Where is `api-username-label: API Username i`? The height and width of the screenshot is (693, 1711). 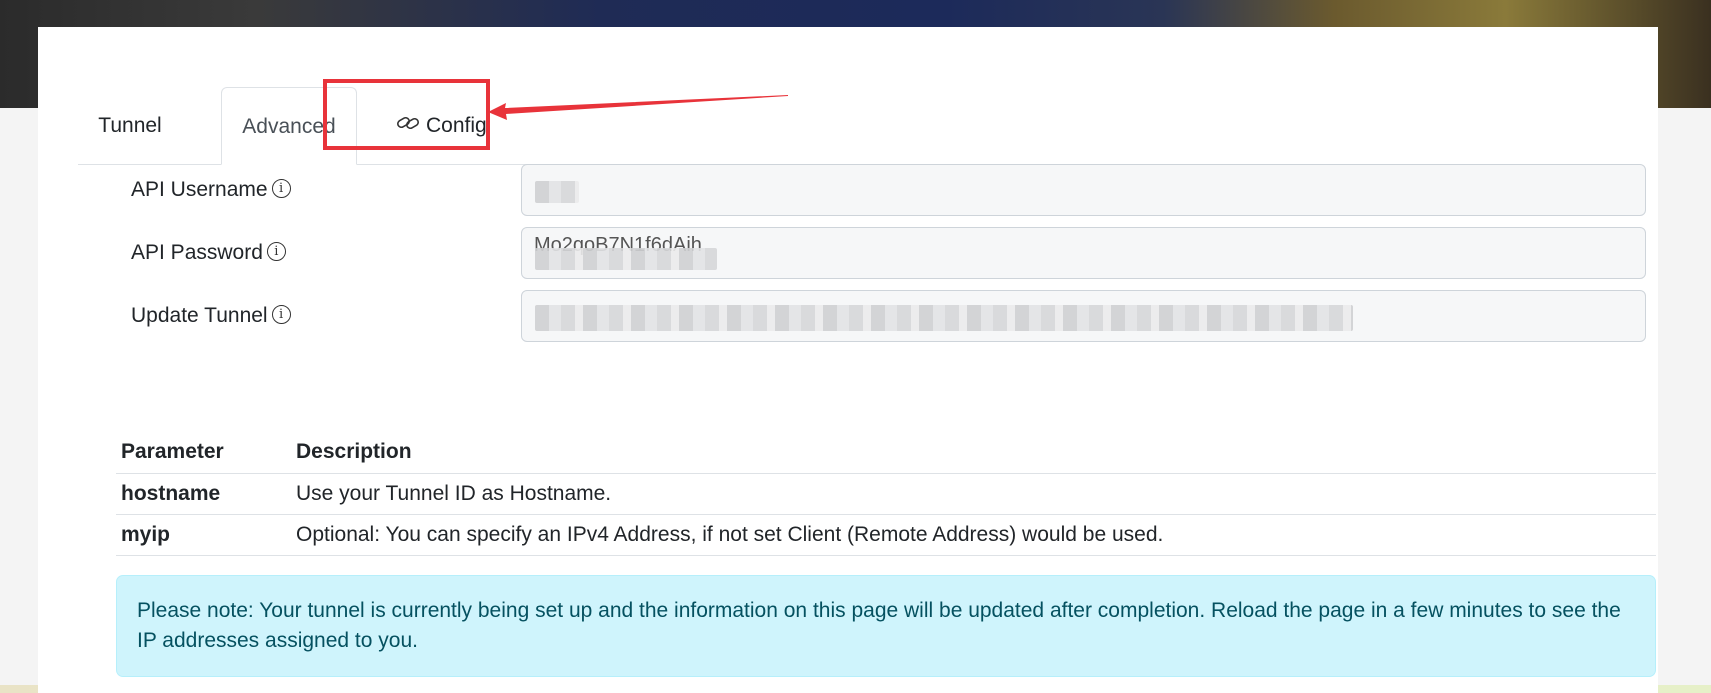
api-username-label: API Username i is located at coordinates (211, 190).